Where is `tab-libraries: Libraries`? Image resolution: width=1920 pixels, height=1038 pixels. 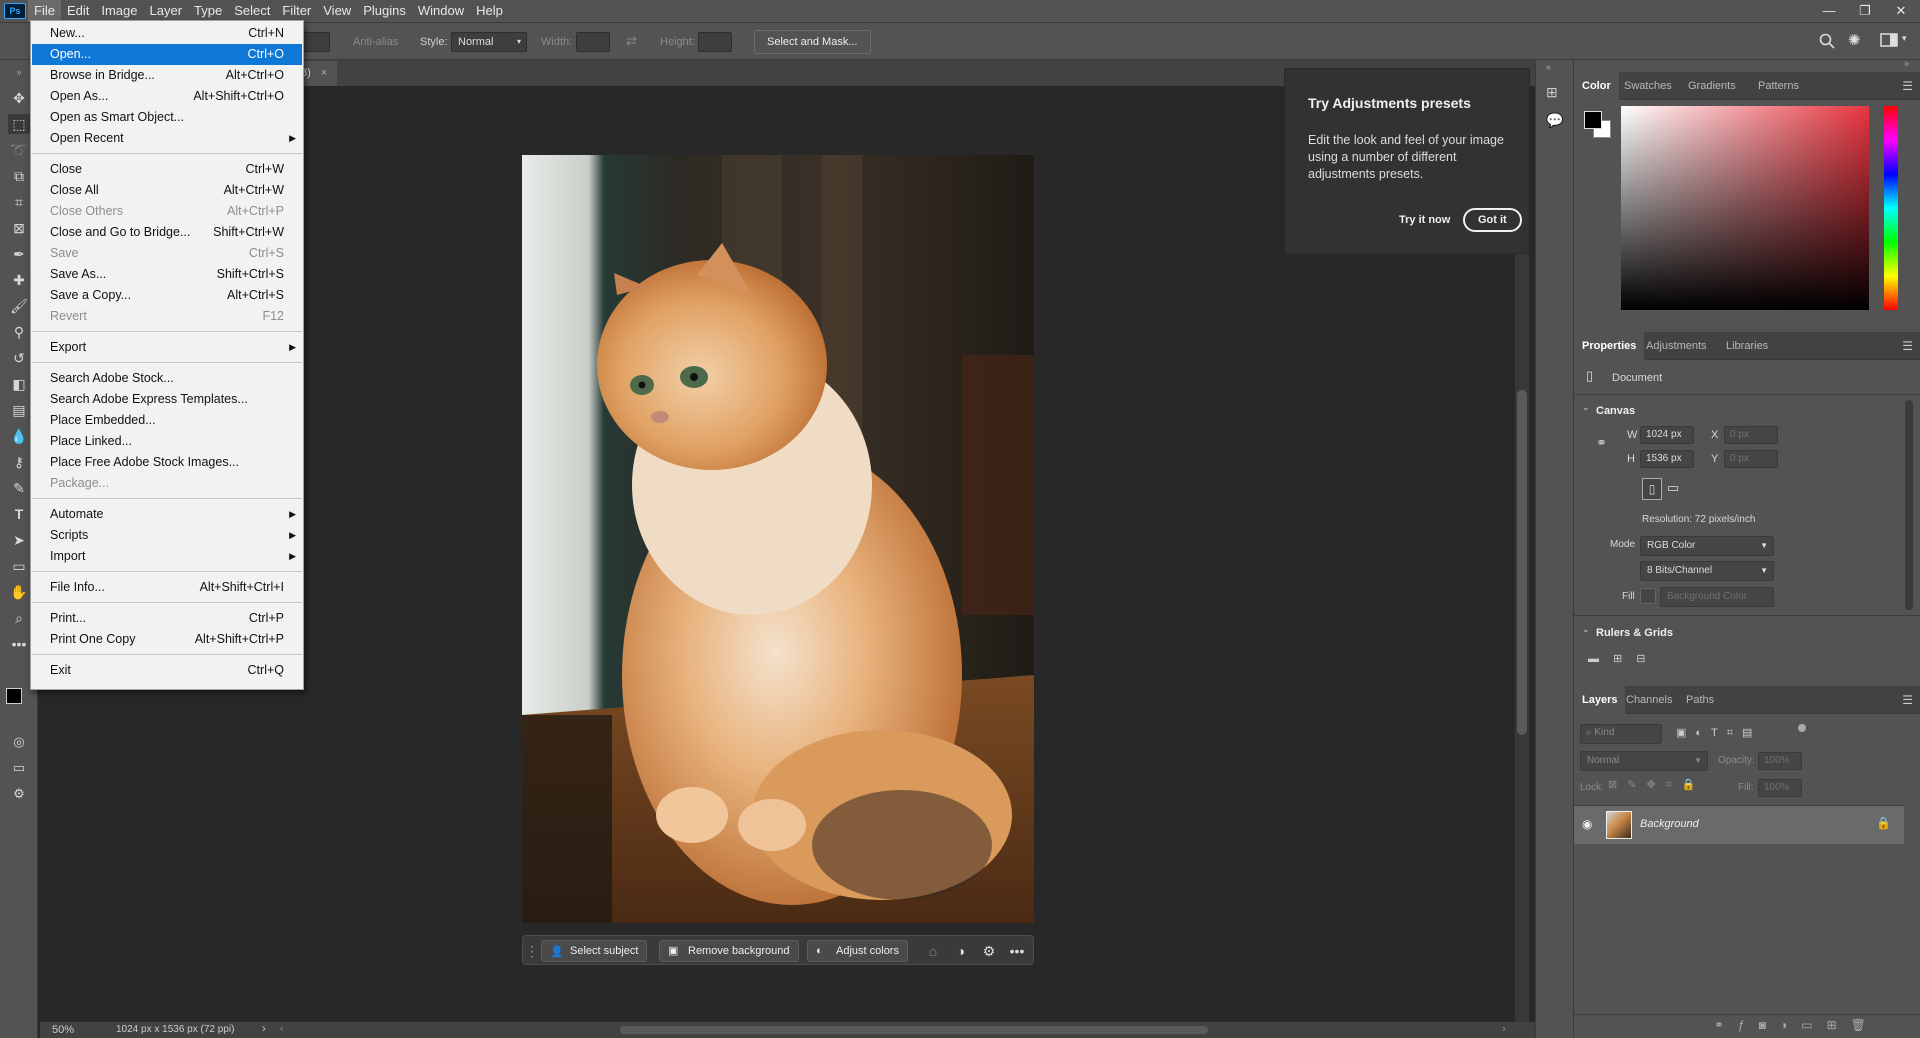
tab-libraries: Libraries is located at coordinates (1747, 346).